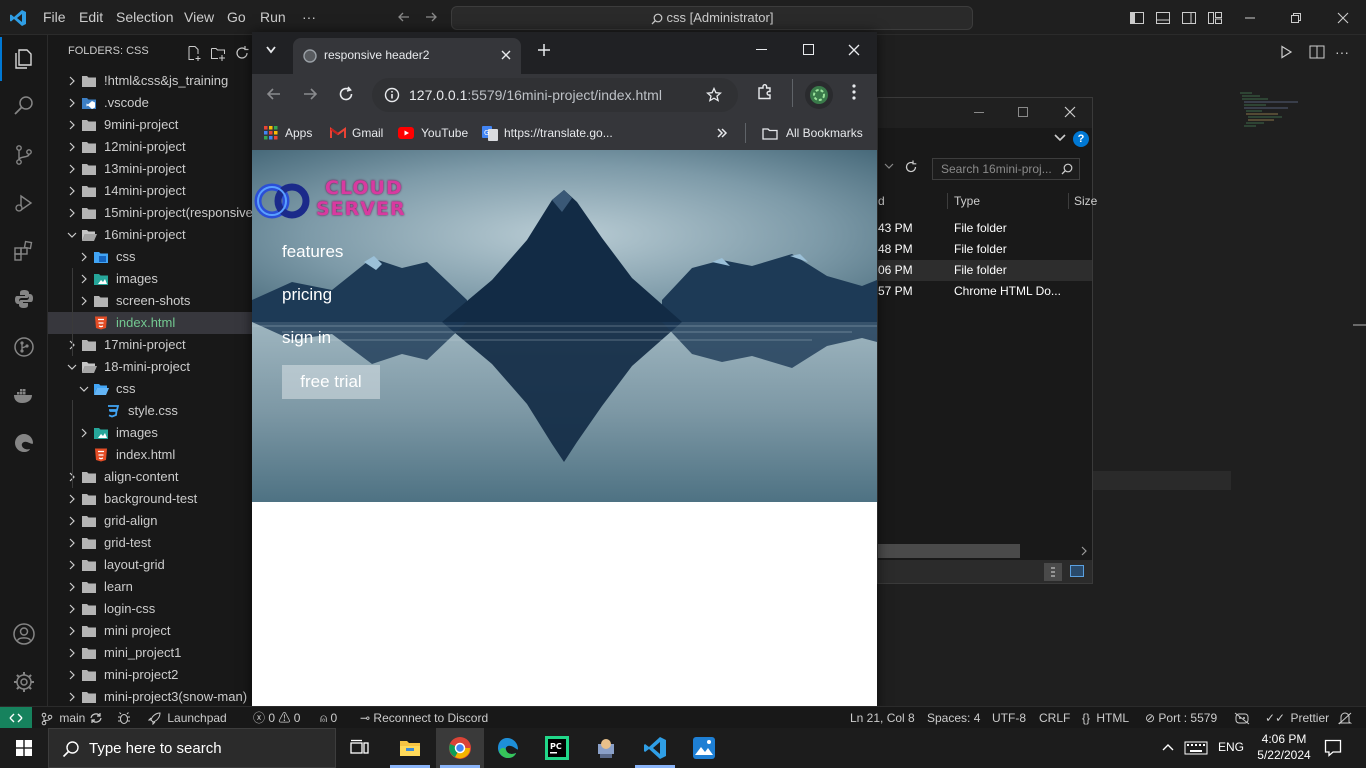 Image resolution: width=1366 pixels, height=768 pixels. Describe the element at coordinates (150, 125) in the screenshot. I see `tree-item: 9mini-project` at that location.